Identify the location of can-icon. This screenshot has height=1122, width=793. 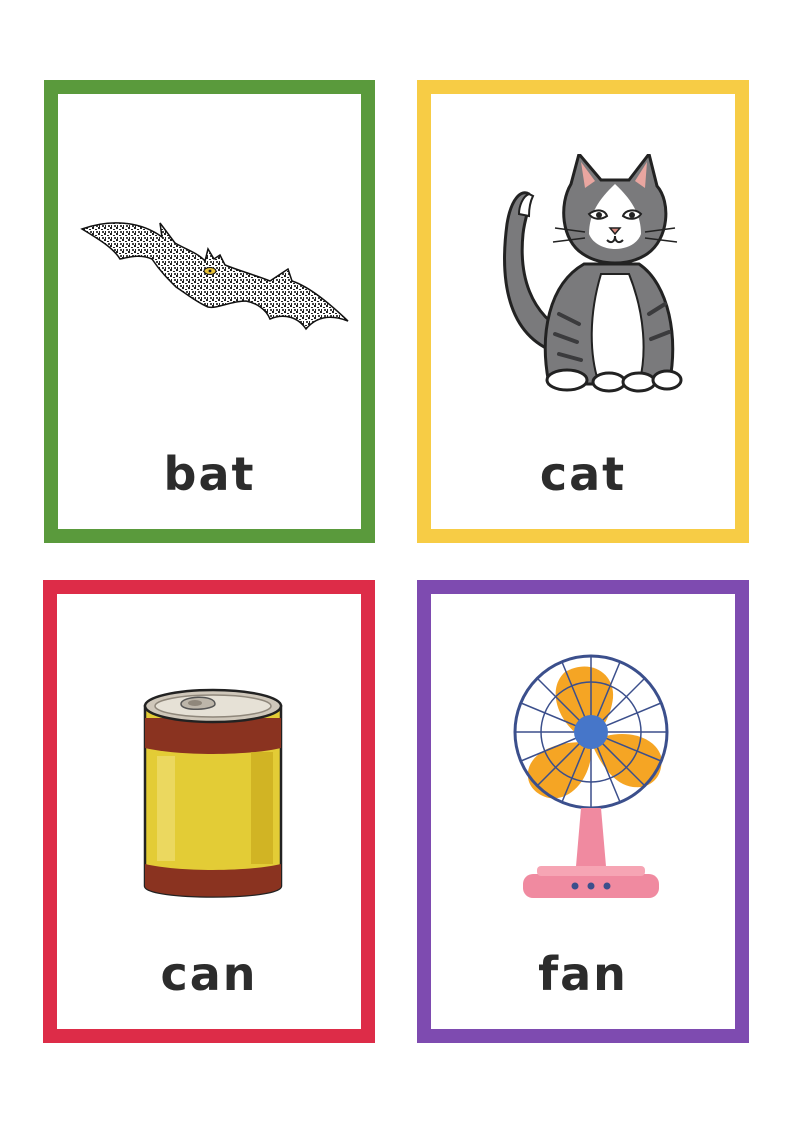
(213, 793).